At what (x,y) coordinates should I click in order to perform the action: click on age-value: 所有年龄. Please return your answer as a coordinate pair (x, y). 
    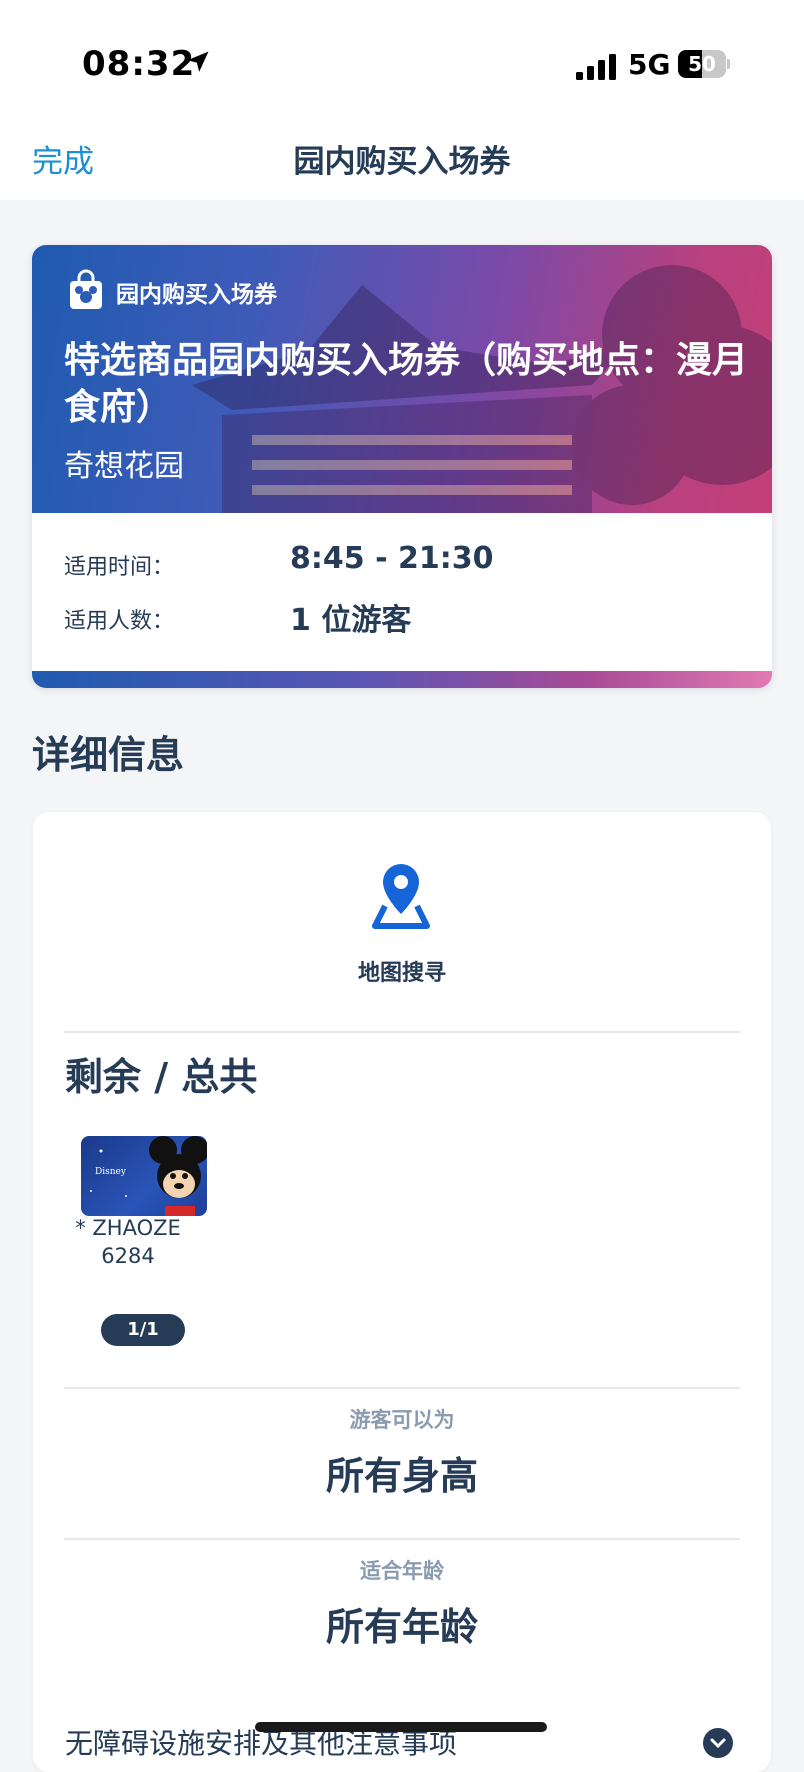
    Looking at the image, I should click on (401, 1627).